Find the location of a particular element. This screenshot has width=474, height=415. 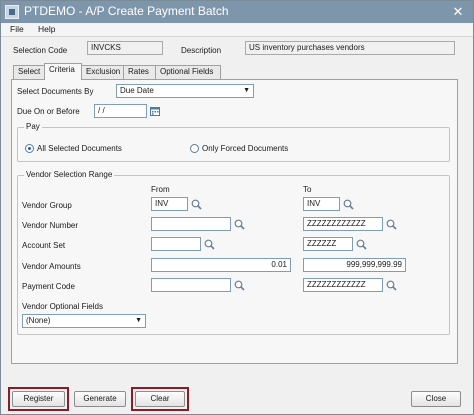

from-column-label: From is located at coordinates (160, 189).